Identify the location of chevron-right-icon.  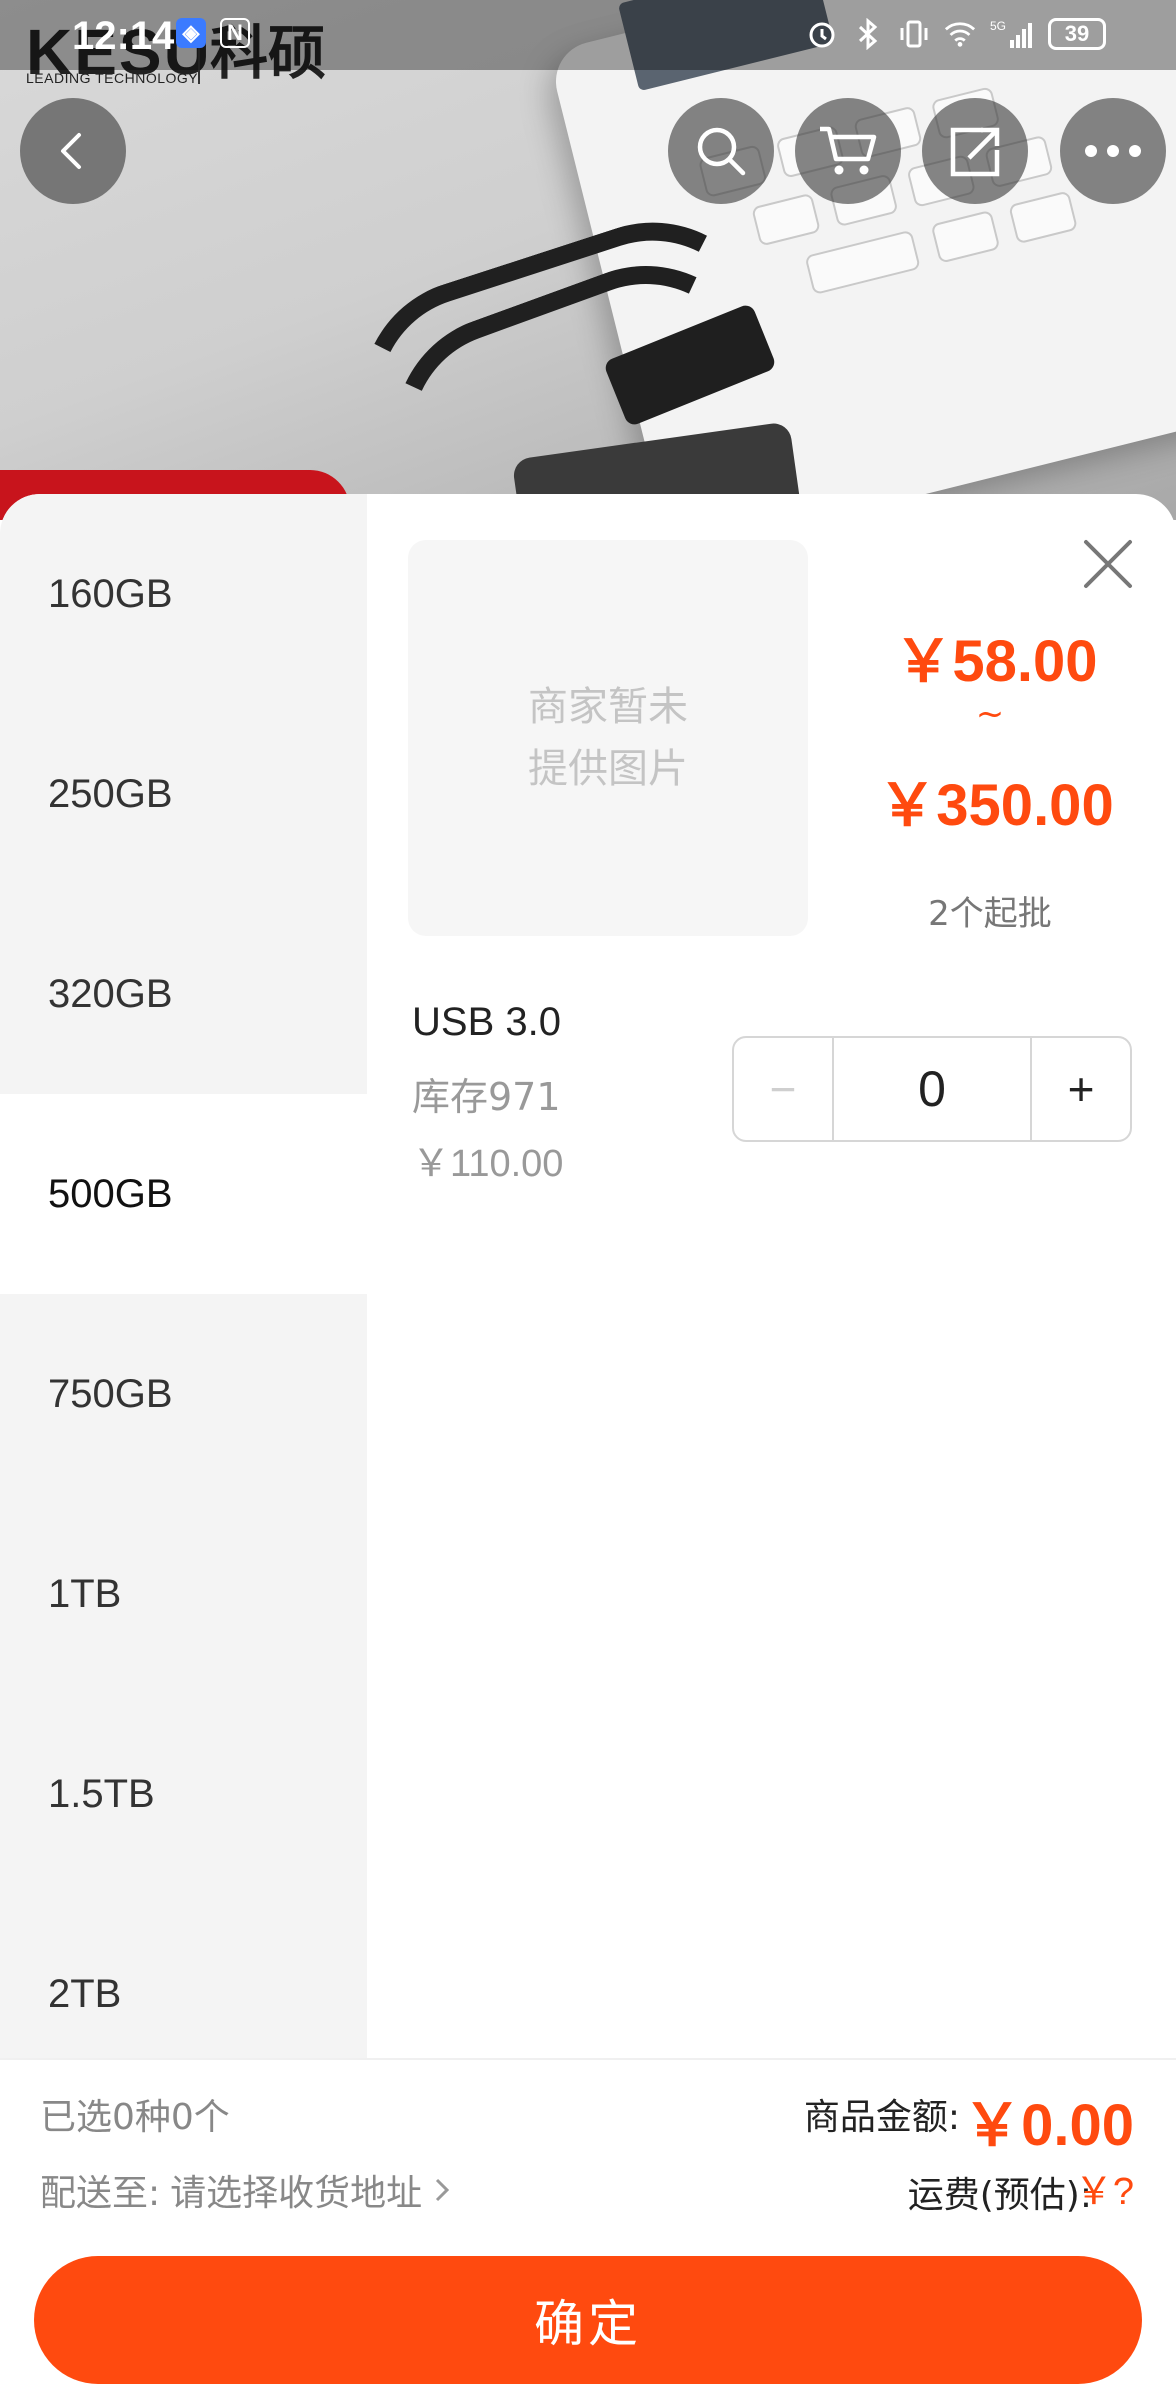
(443, 2190).